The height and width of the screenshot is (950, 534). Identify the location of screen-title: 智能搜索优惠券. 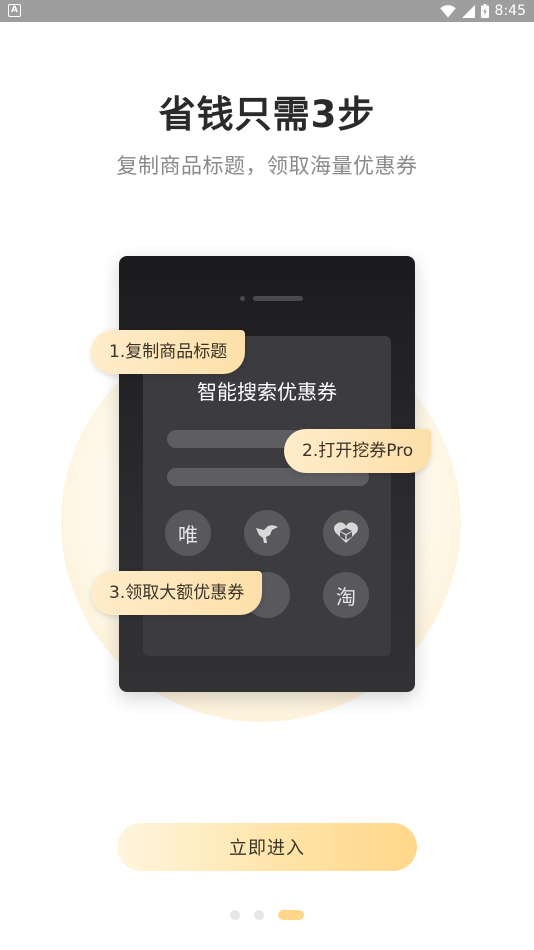
(267, 392).